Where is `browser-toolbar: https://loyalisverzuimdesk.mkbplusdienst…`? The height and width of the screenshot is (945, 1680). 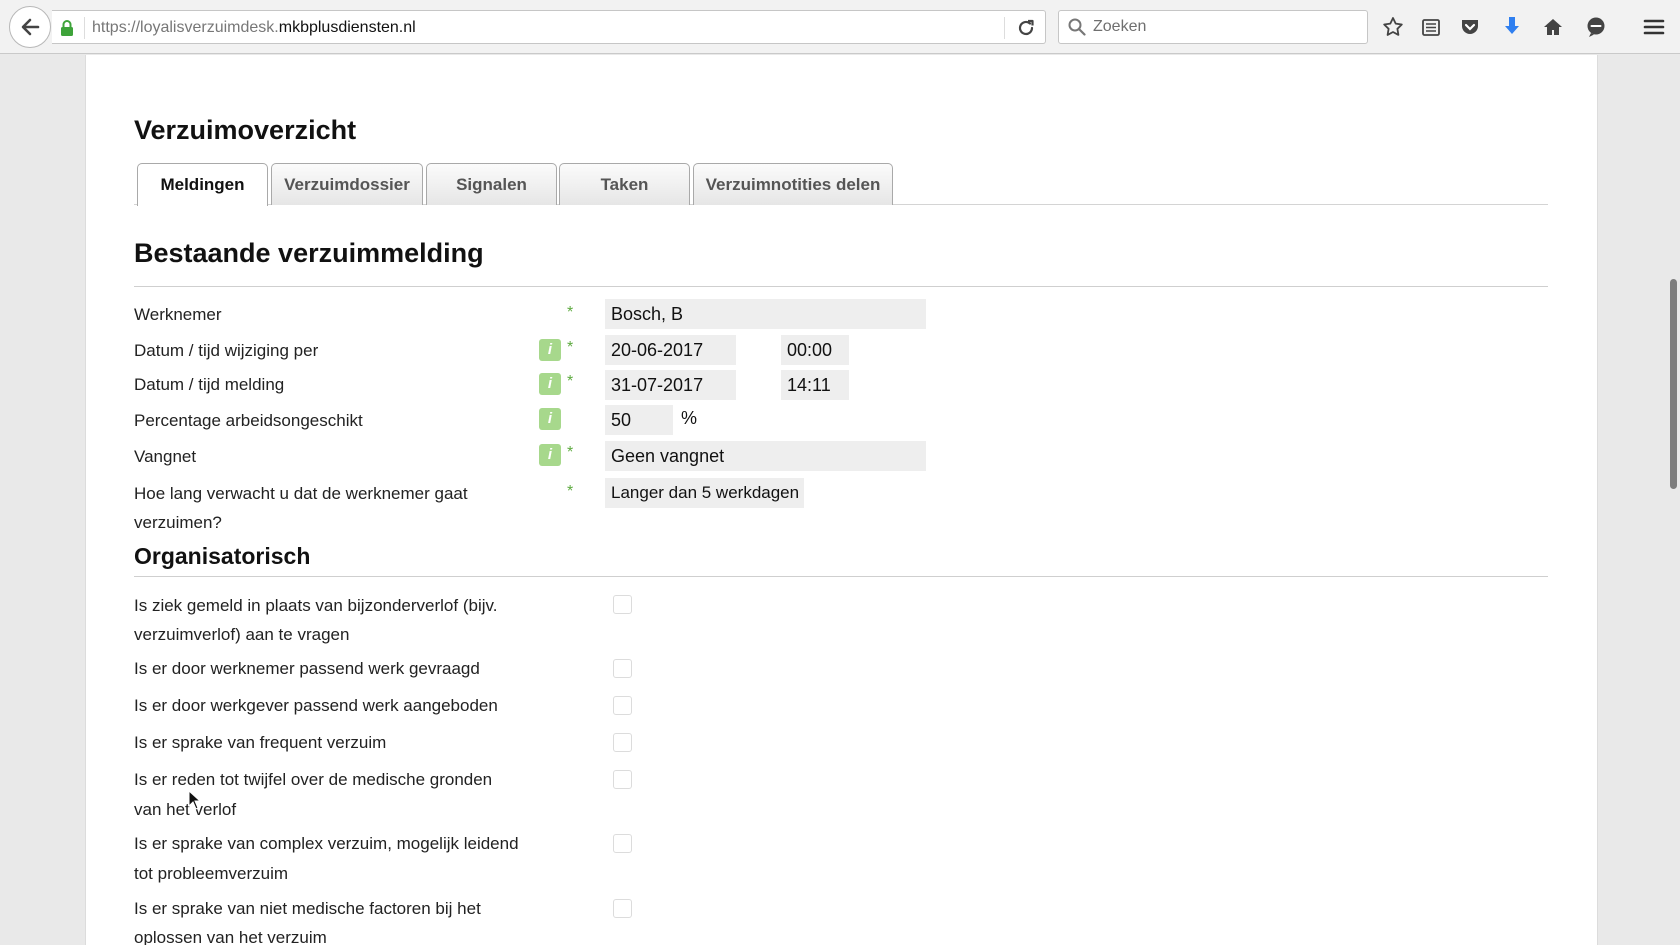
browser-toolbar: https://loyalisverzuimdesk.mkbplusdienst… is located at coordinates (840, 27).